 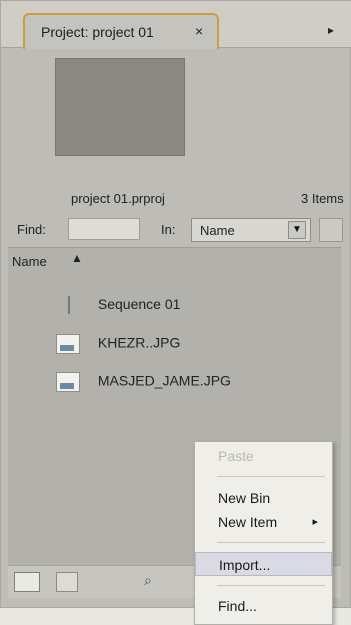 I want to click on project-filename: project 01.prproj, so click(x=118, y=198).